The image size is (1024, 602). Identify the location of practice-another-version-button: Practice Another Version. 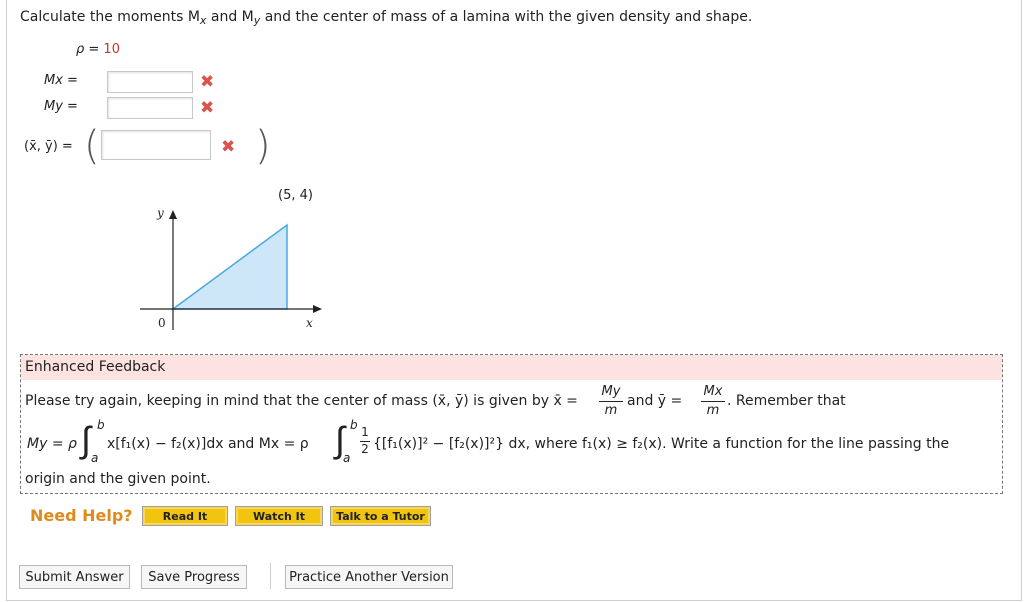
(369, 577).